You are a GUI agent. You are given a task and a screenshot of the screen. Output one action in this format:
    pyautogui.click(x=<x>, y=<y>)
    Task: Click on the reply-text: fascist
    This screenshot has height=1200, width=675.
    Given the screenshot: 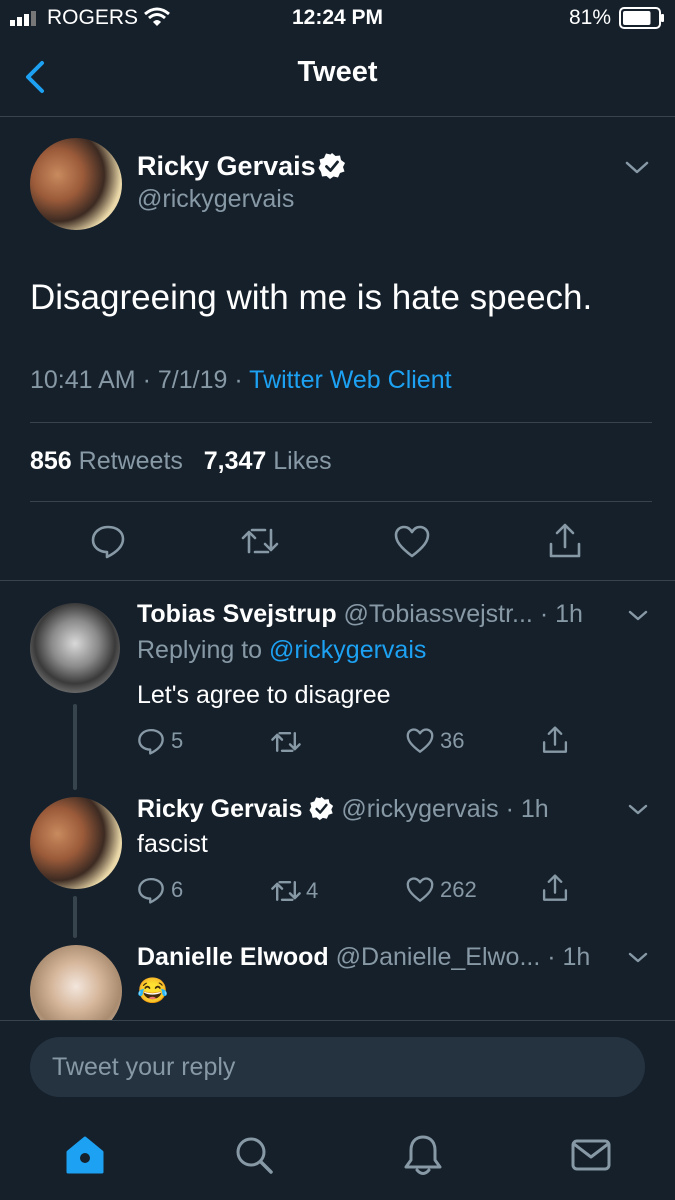 What is the action you would take?
    pyautogui.click(x=172, y=844)
    